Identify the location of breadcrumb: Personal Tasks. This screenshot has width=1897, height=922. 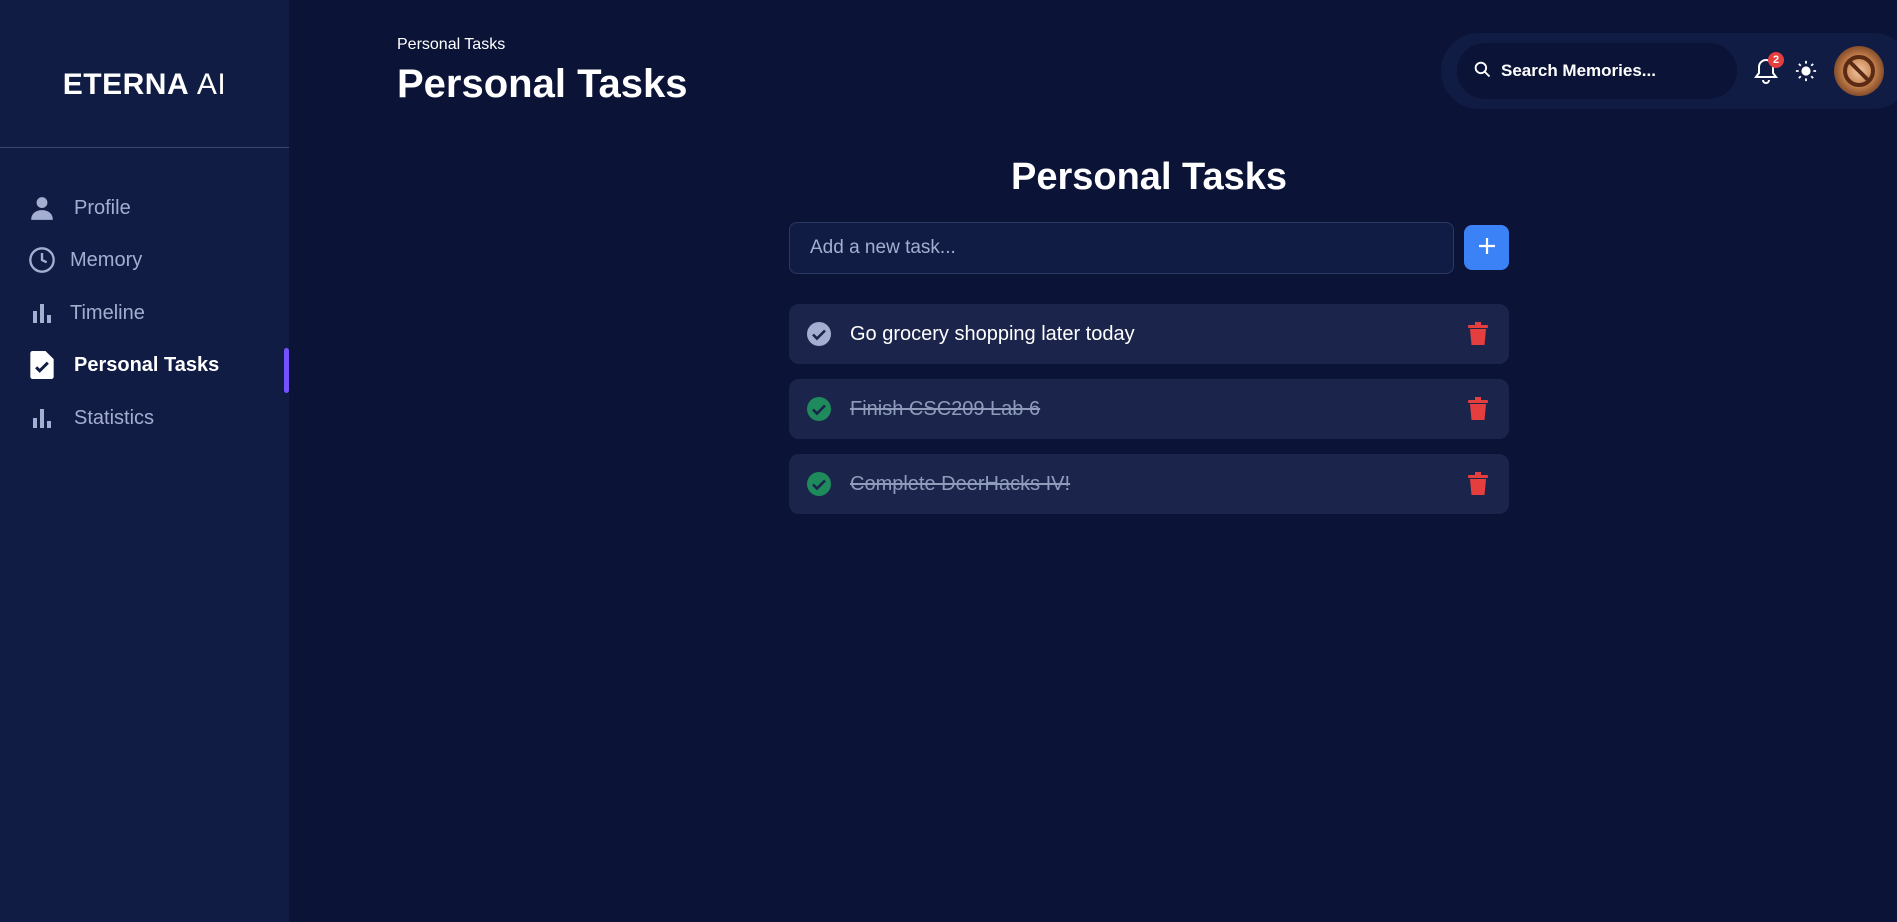
(451, 45).